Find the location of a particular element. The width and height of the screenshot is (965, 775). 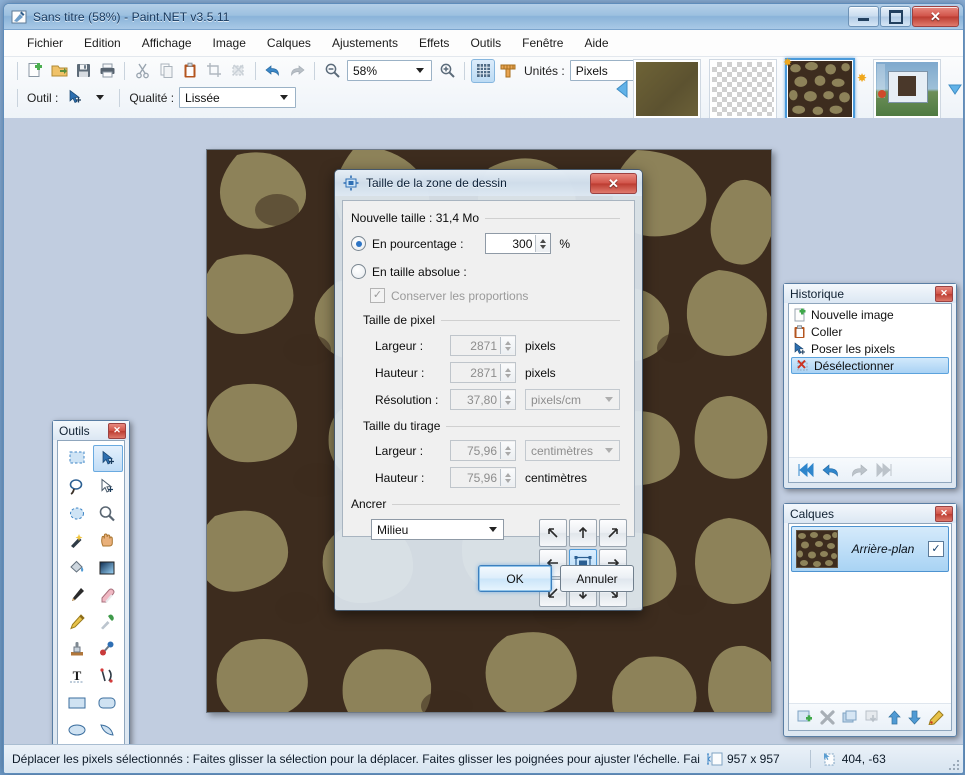

tool-dropdown-button is located at coordinates (100, 97).